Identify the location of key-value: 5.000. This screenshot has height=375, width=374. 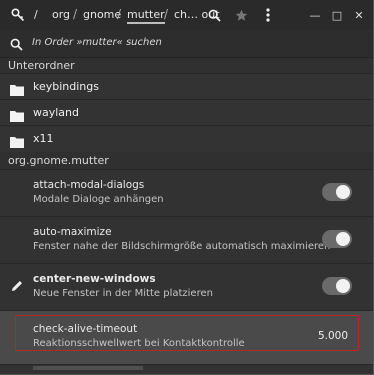
(332, 336).